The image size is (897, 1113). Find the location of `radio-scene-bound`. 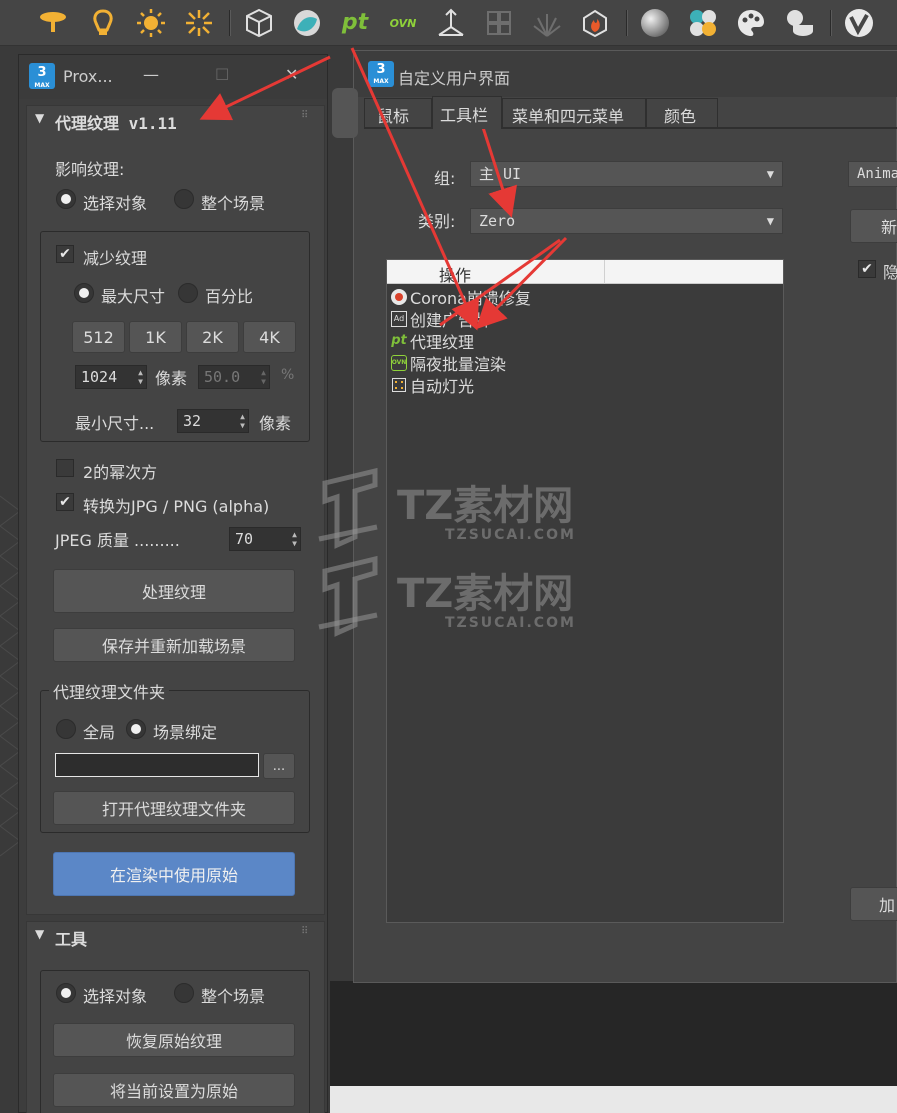

radio-scene-bound is located at coordinates (136, 729).